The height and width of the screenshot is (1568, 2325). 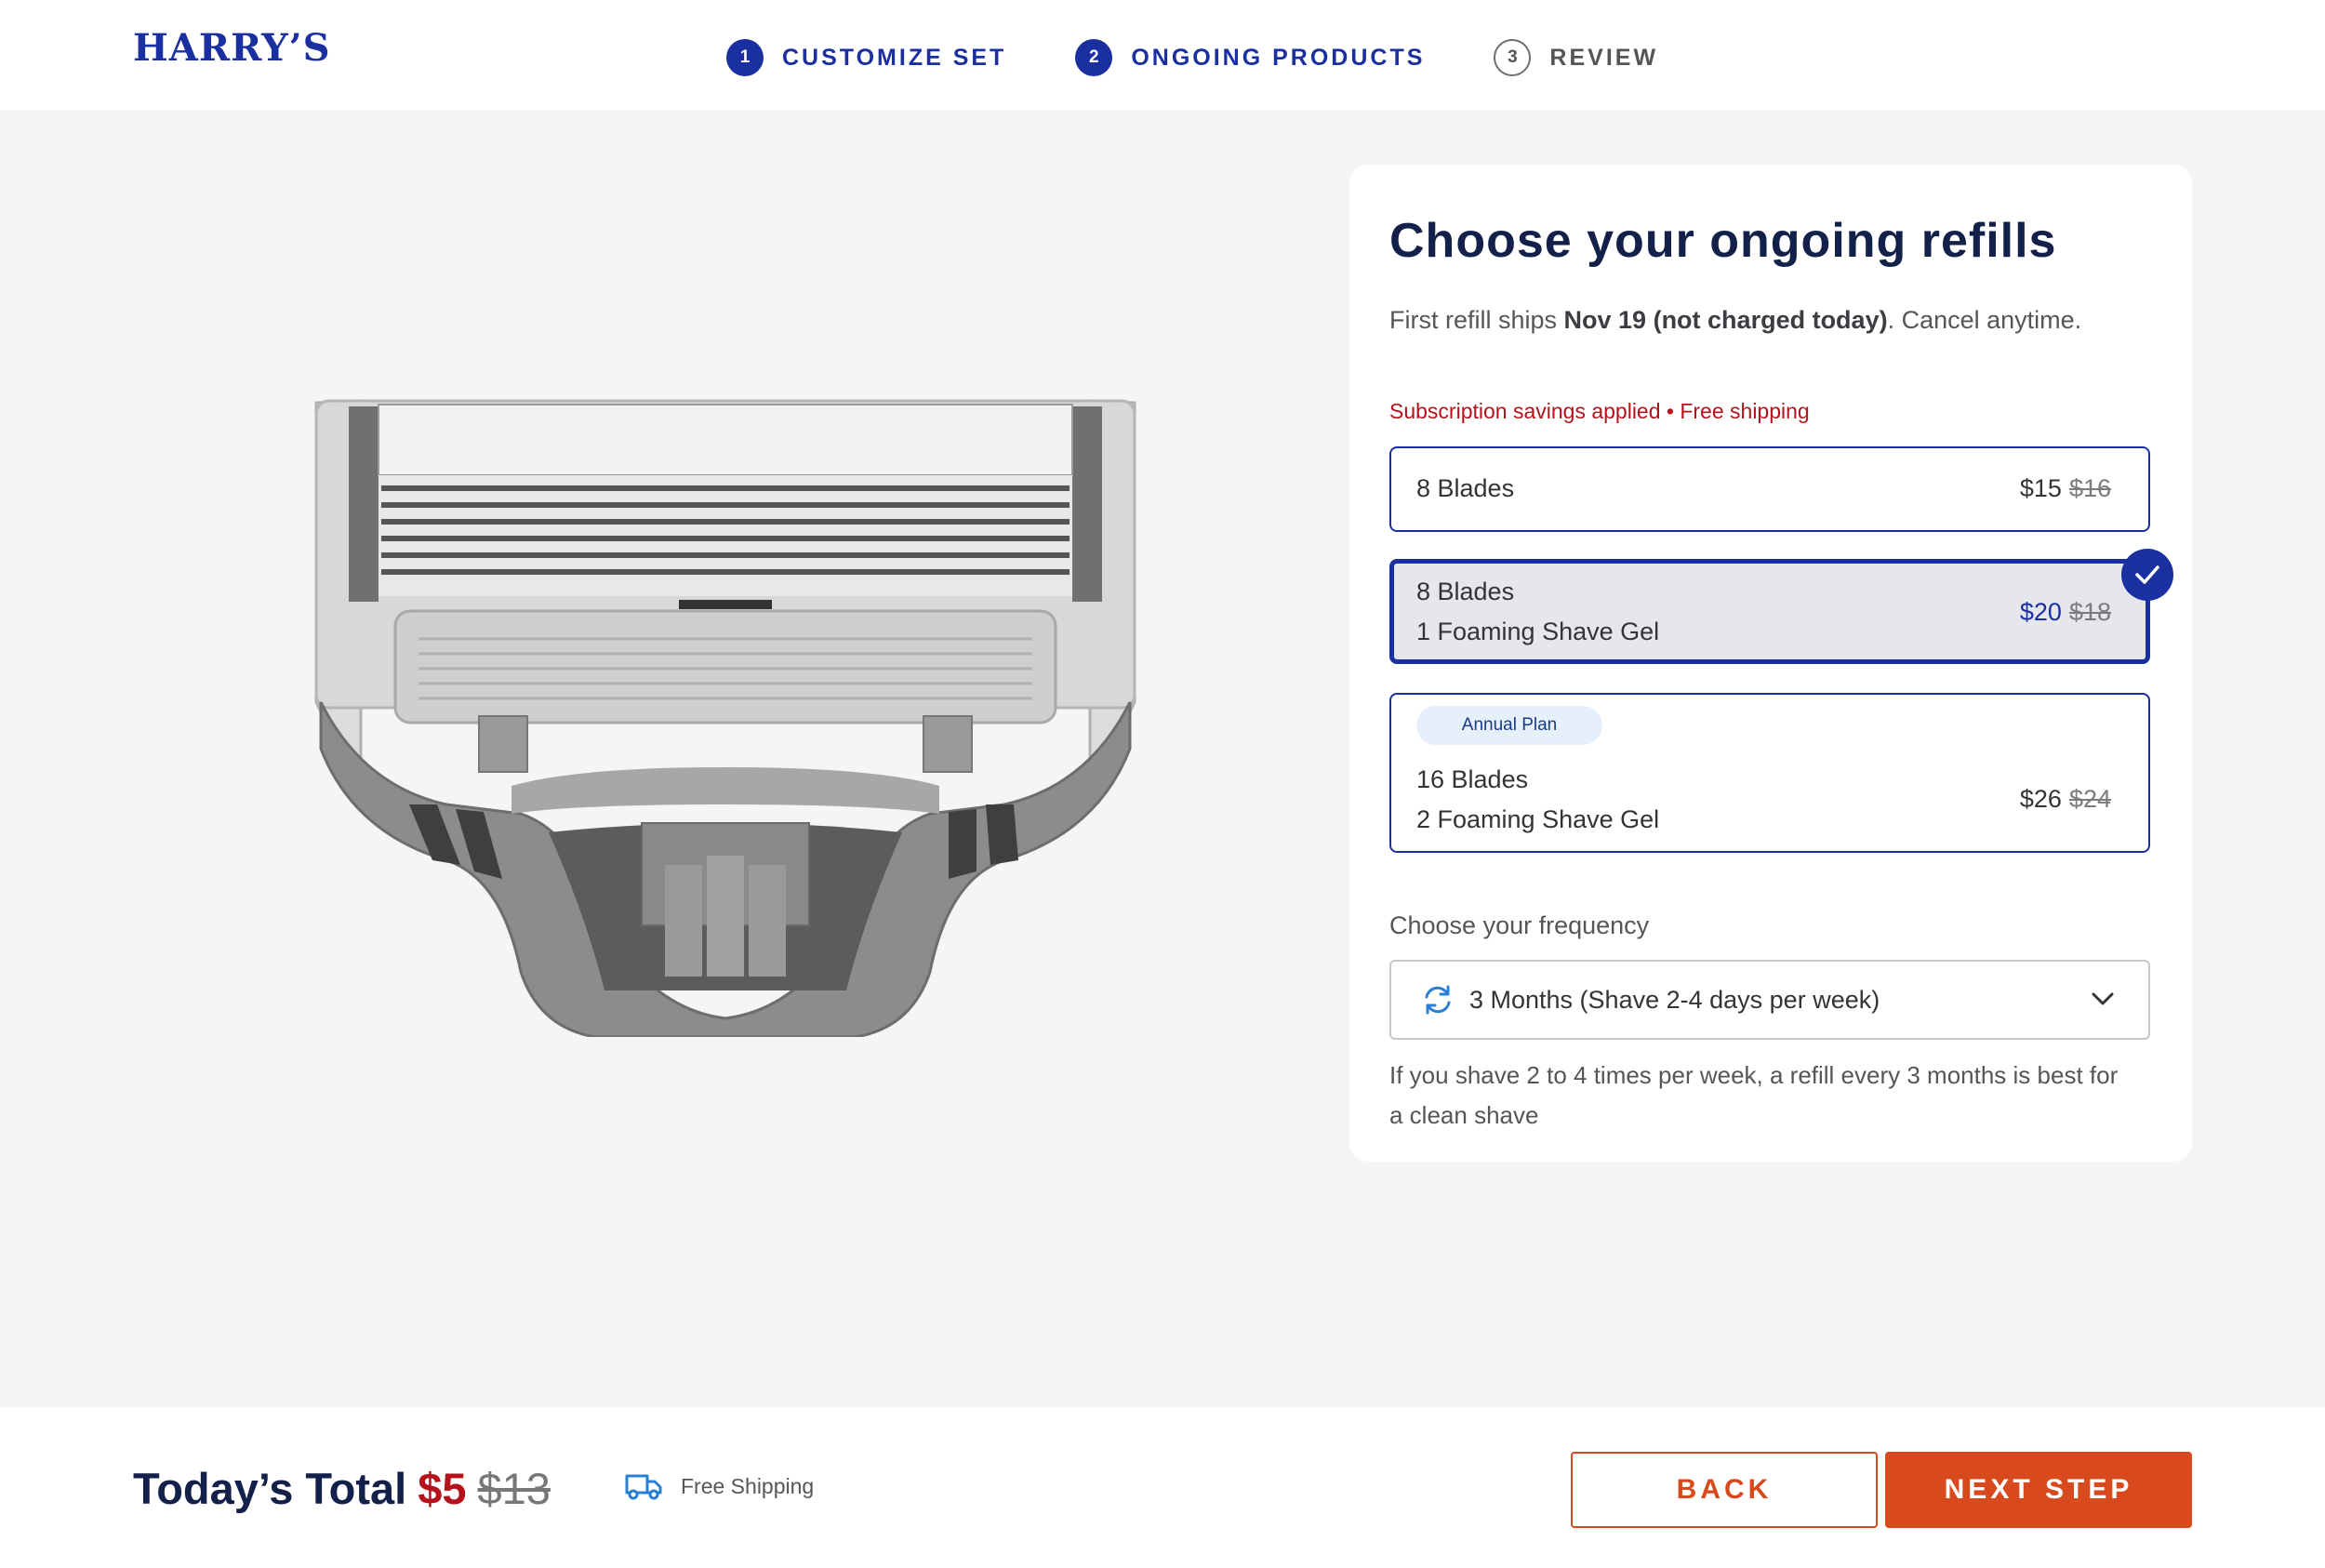 What do you see at coordinates (1513, 57) in the screenshot?
I see `step-number: 3` at bounding box center [1513, 57].